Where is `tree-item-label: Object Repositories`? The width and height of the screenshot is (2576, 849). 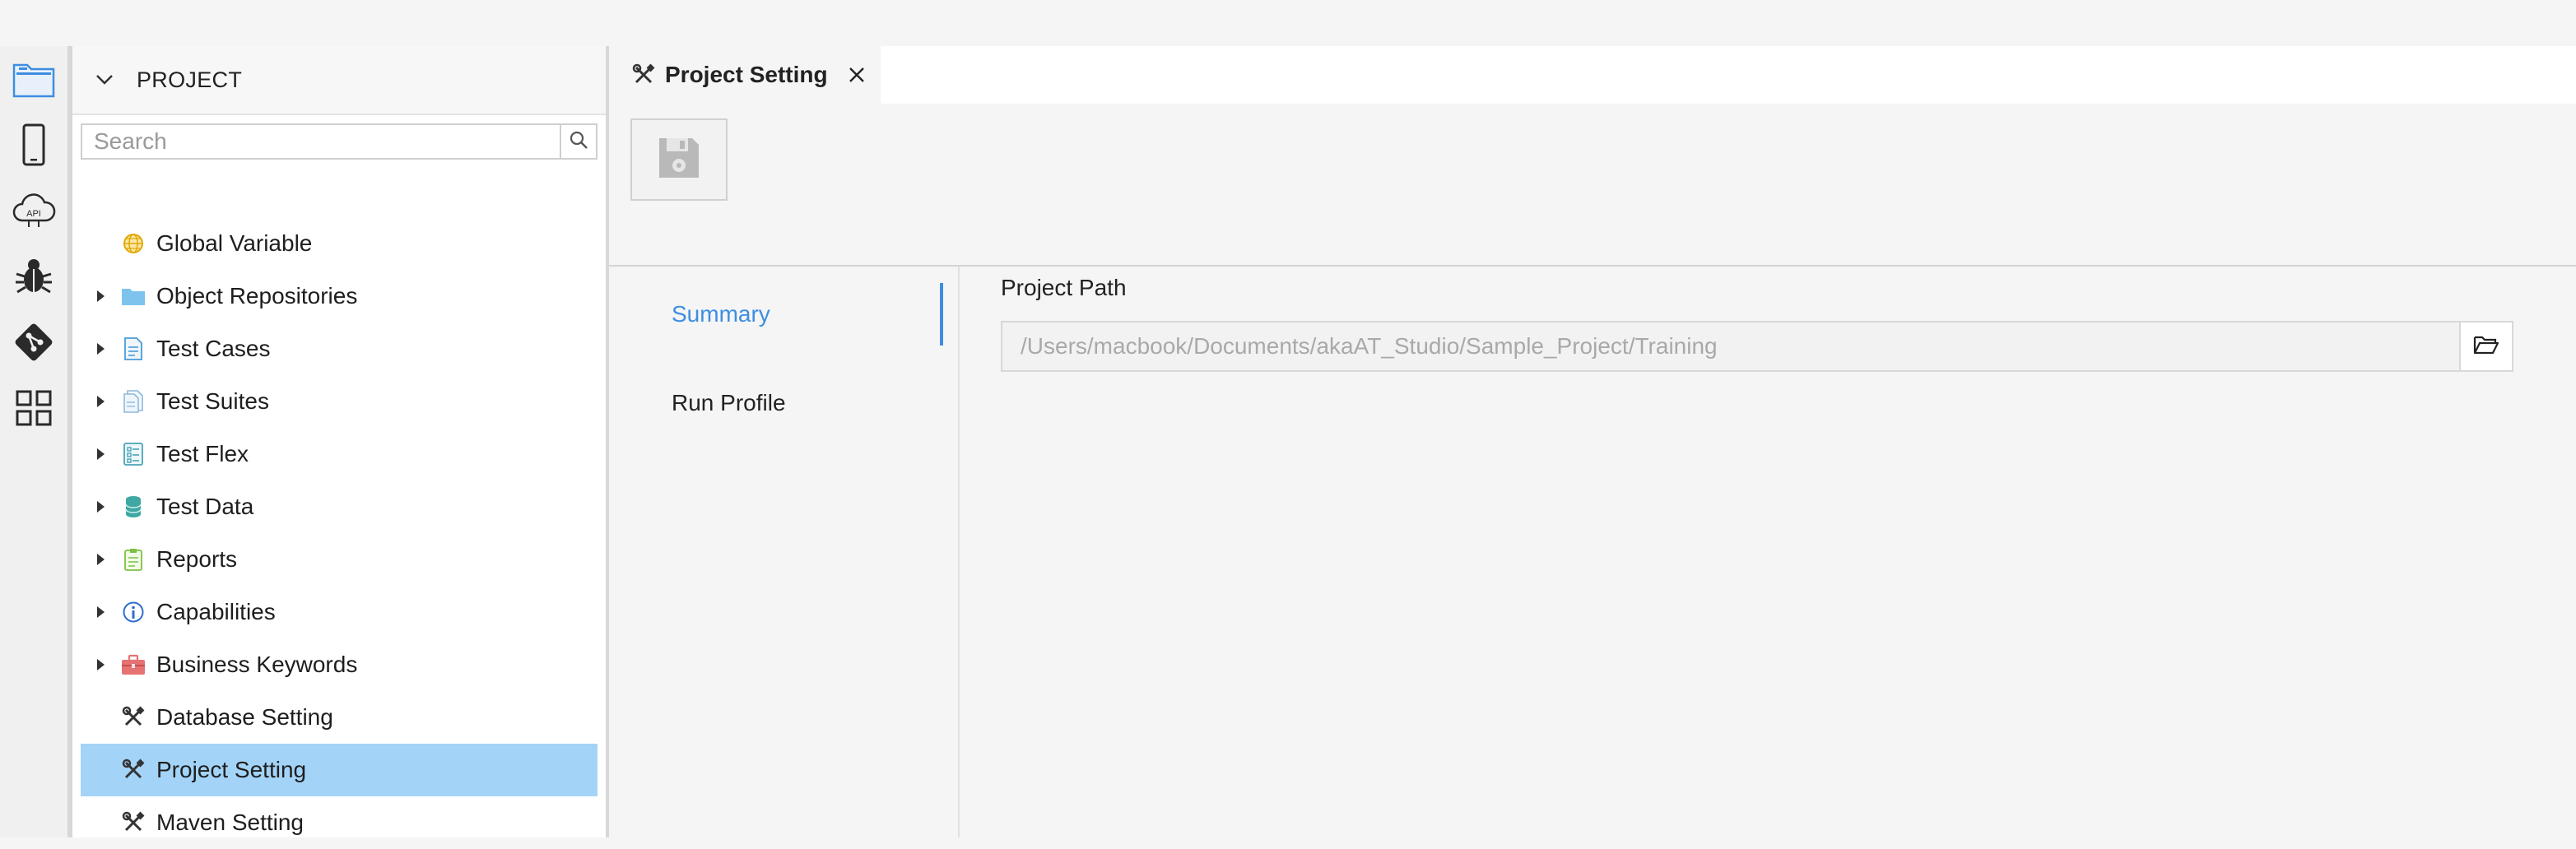 tree-item-label: Object Repositories is located at coordinates (257, 296).